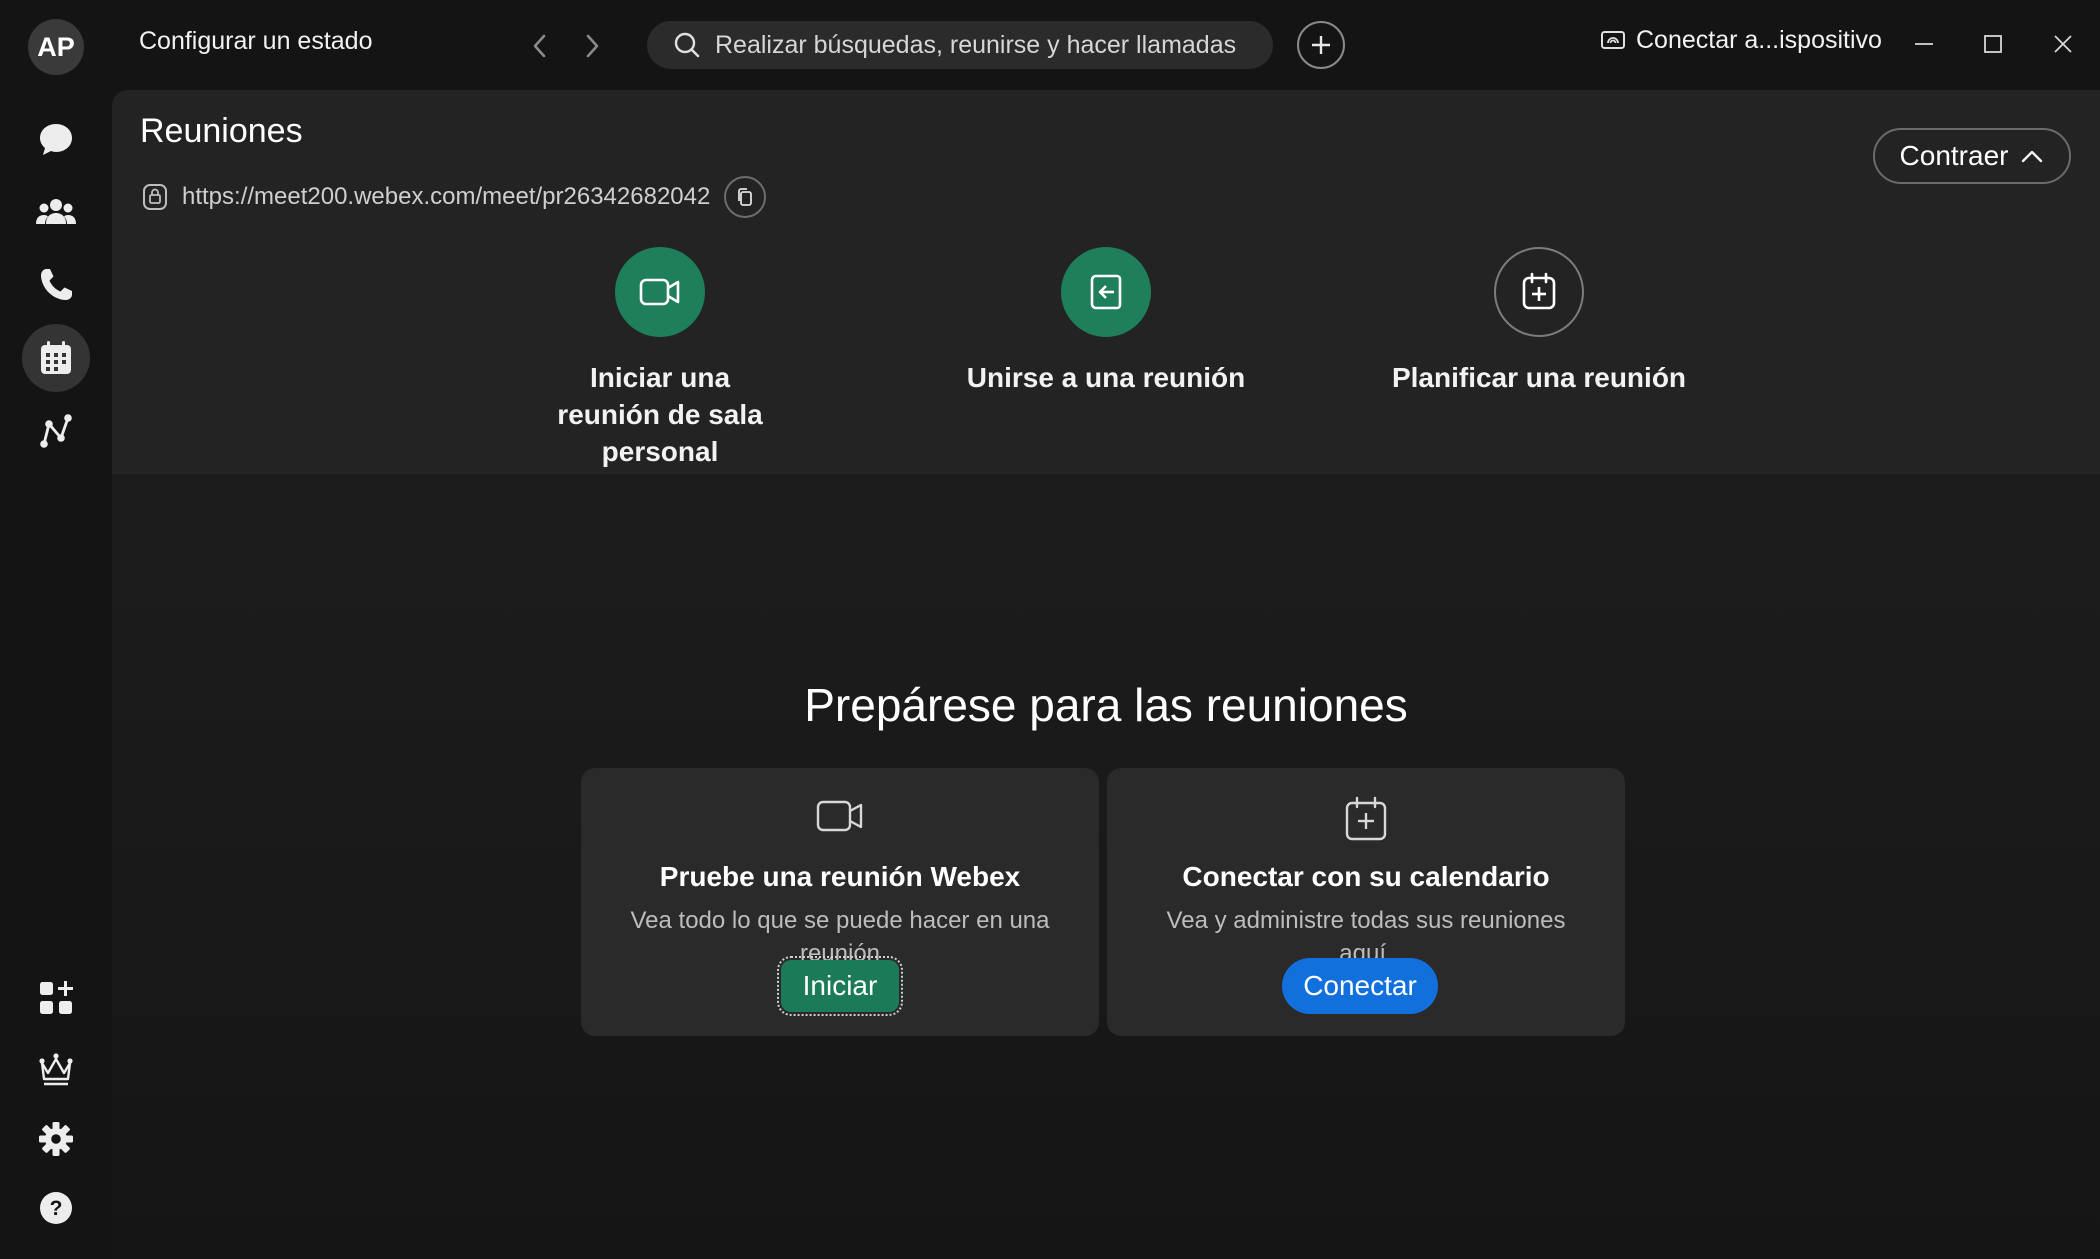  I want to click on join-icon, so click(1106, 292).